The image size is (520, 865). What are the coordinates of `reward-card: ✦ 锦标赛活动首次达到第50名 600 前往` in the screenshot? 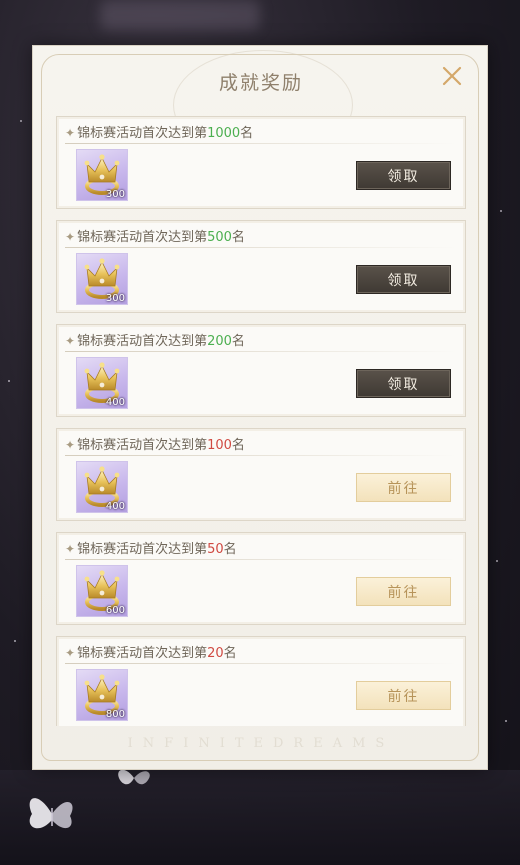 It's located at (261, 578).